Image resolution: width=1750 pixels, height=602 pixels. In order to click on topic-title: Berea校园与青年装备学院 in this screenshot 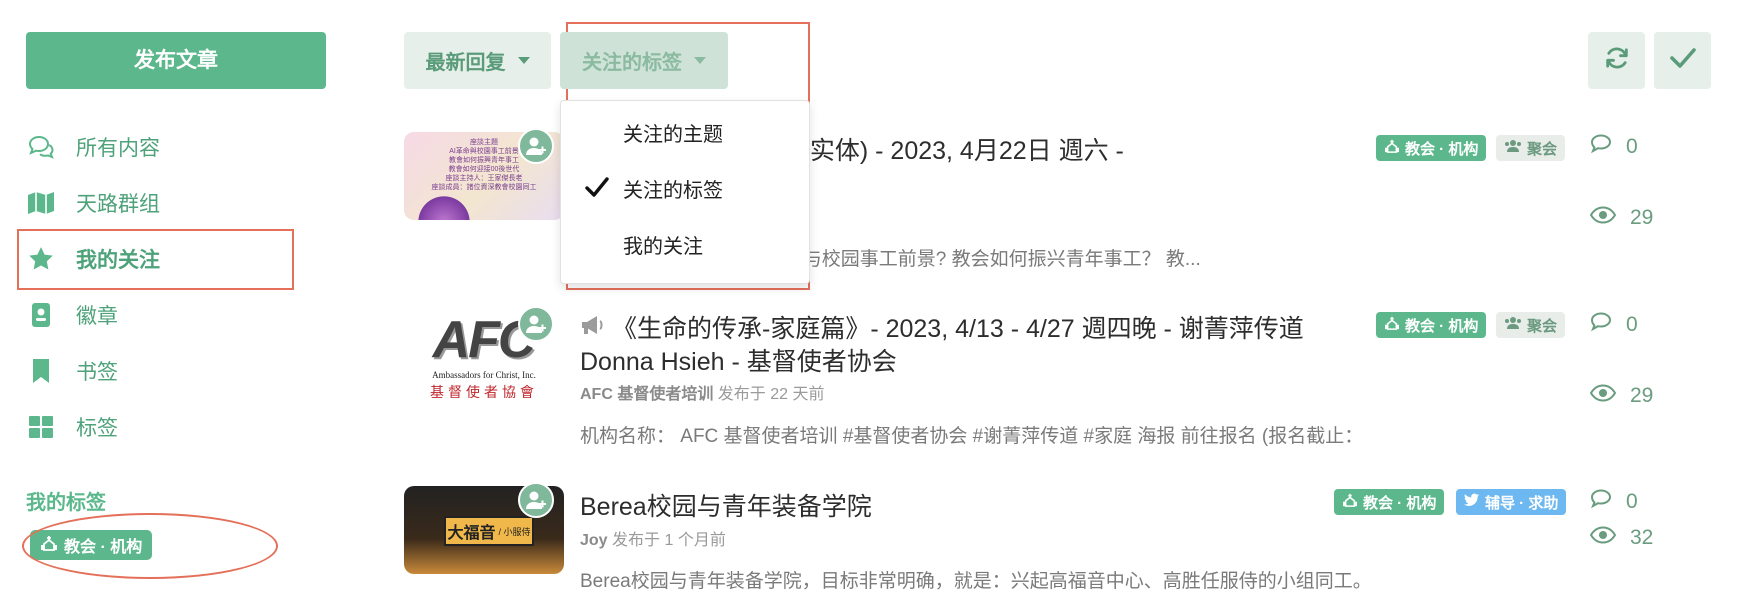, I will do `click(726, 505)`.